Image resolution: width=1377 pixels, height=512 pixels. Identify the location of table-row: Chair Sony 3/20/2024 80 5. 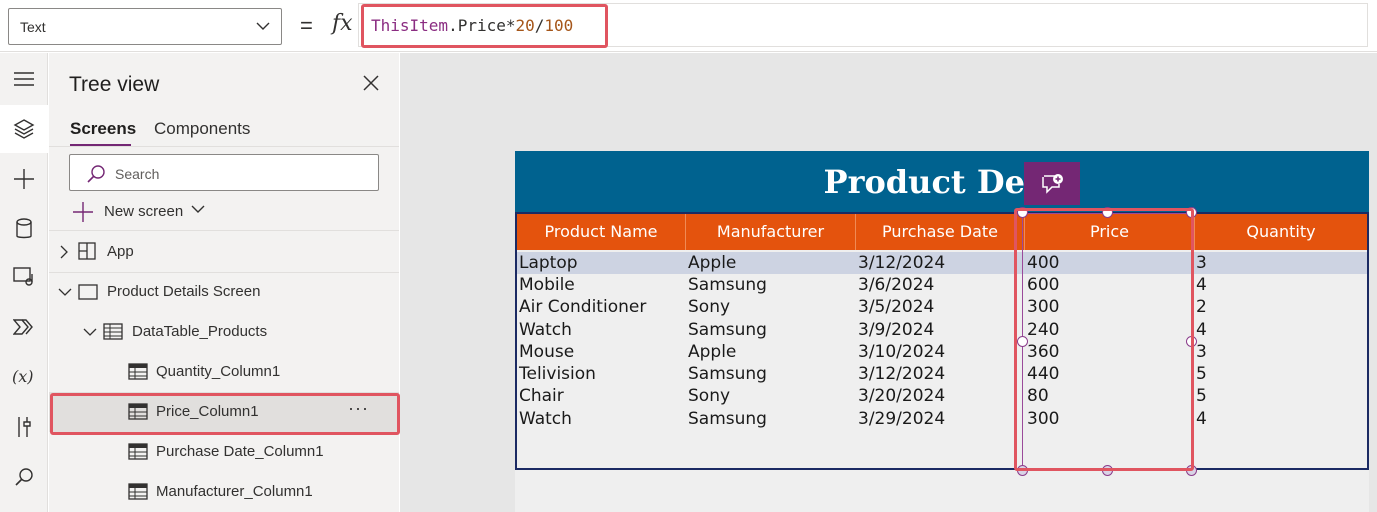
(942, 396).